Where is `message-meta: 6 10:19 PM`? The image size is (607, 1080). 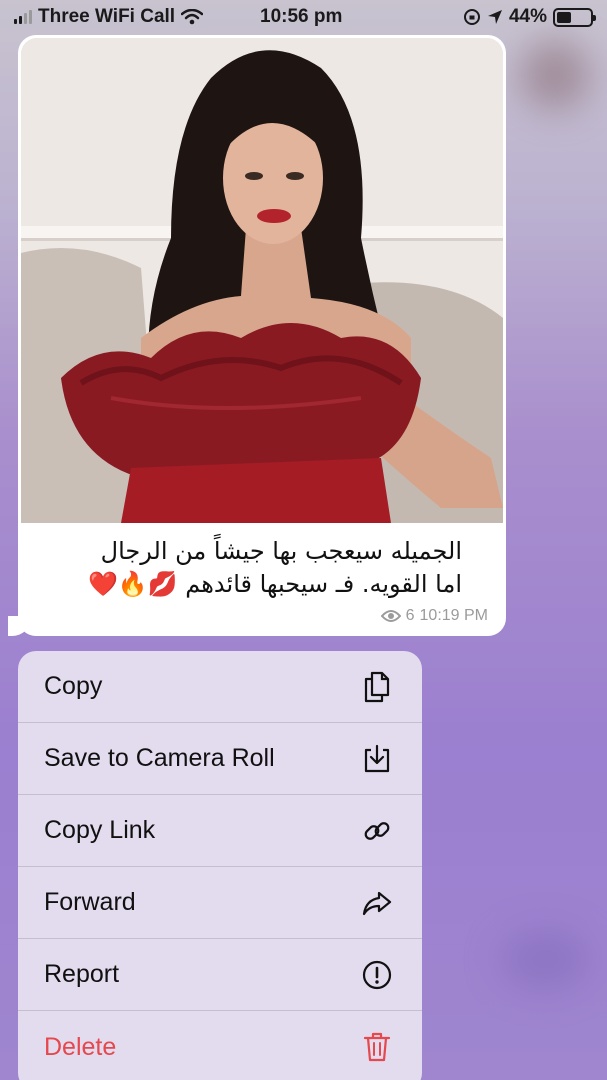 message-meta: 6 10:19 PM is located at coordinates (434, 616).